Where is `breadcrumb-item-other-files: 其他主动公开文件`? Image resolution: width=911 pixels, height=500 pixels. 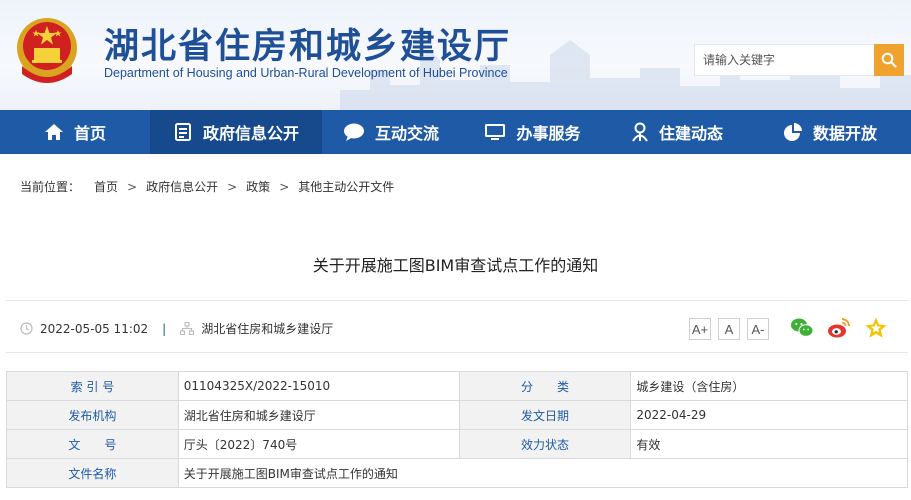 breadcrumb-item-other-files: 其他主动公开文件 is located at coordinates (346, 187).